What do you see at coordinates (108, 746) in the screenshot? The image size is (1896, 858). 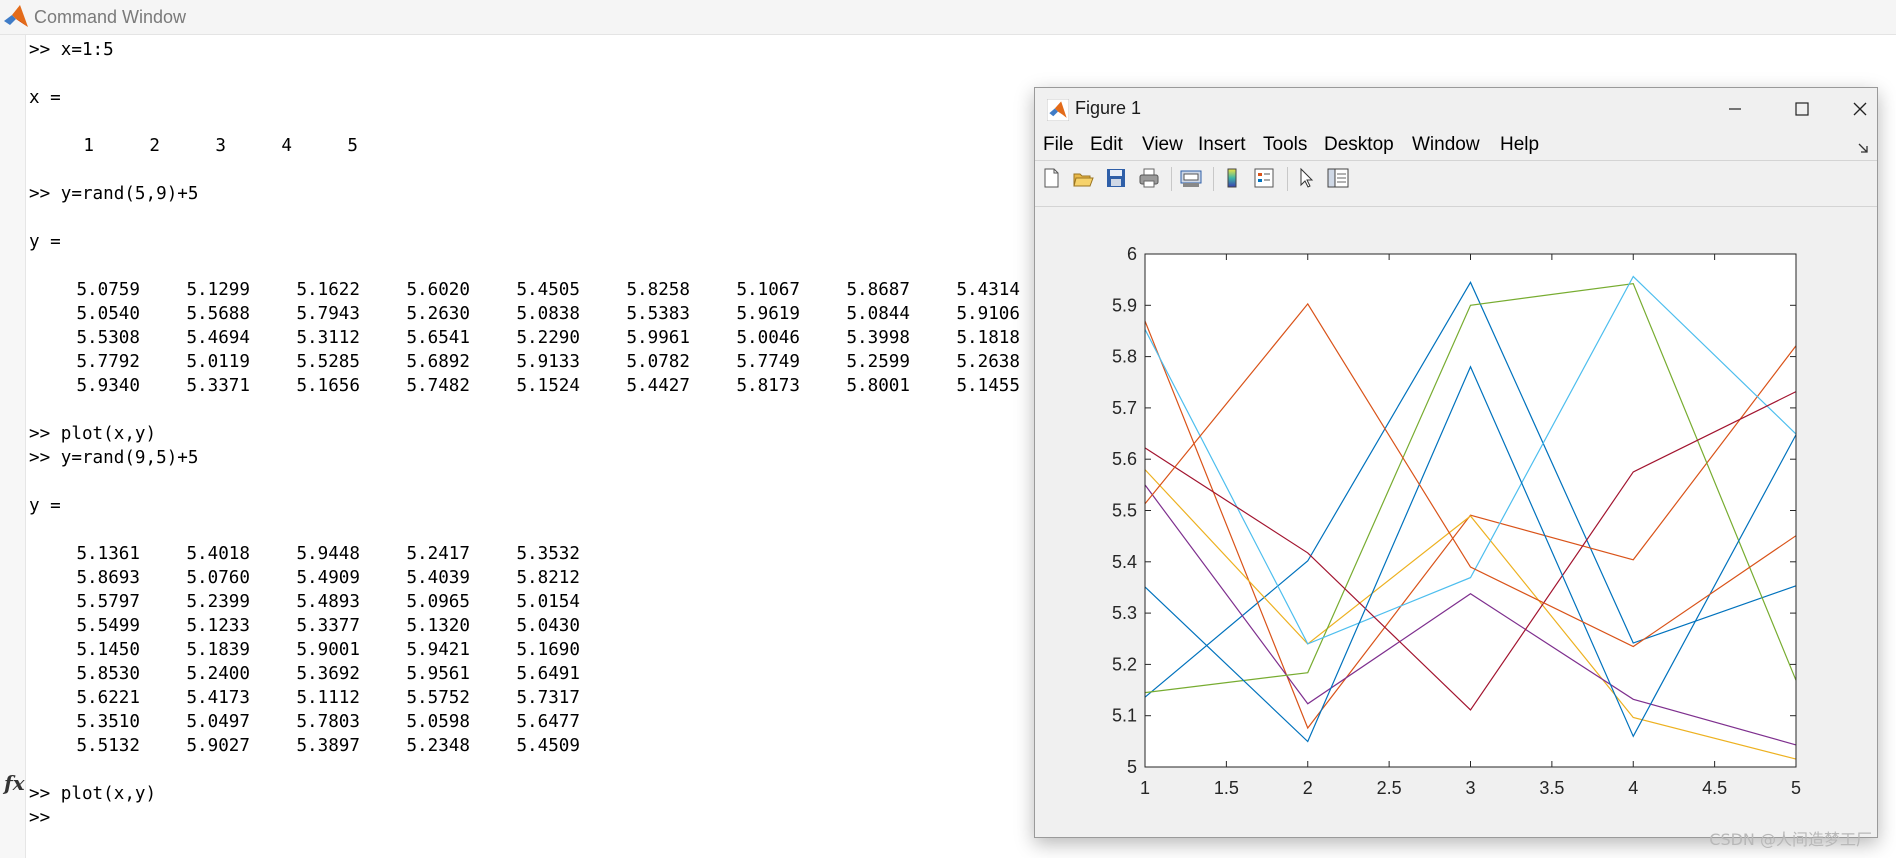 I see `matrix-cell: 5.5132` at bounding box center [108, 746].